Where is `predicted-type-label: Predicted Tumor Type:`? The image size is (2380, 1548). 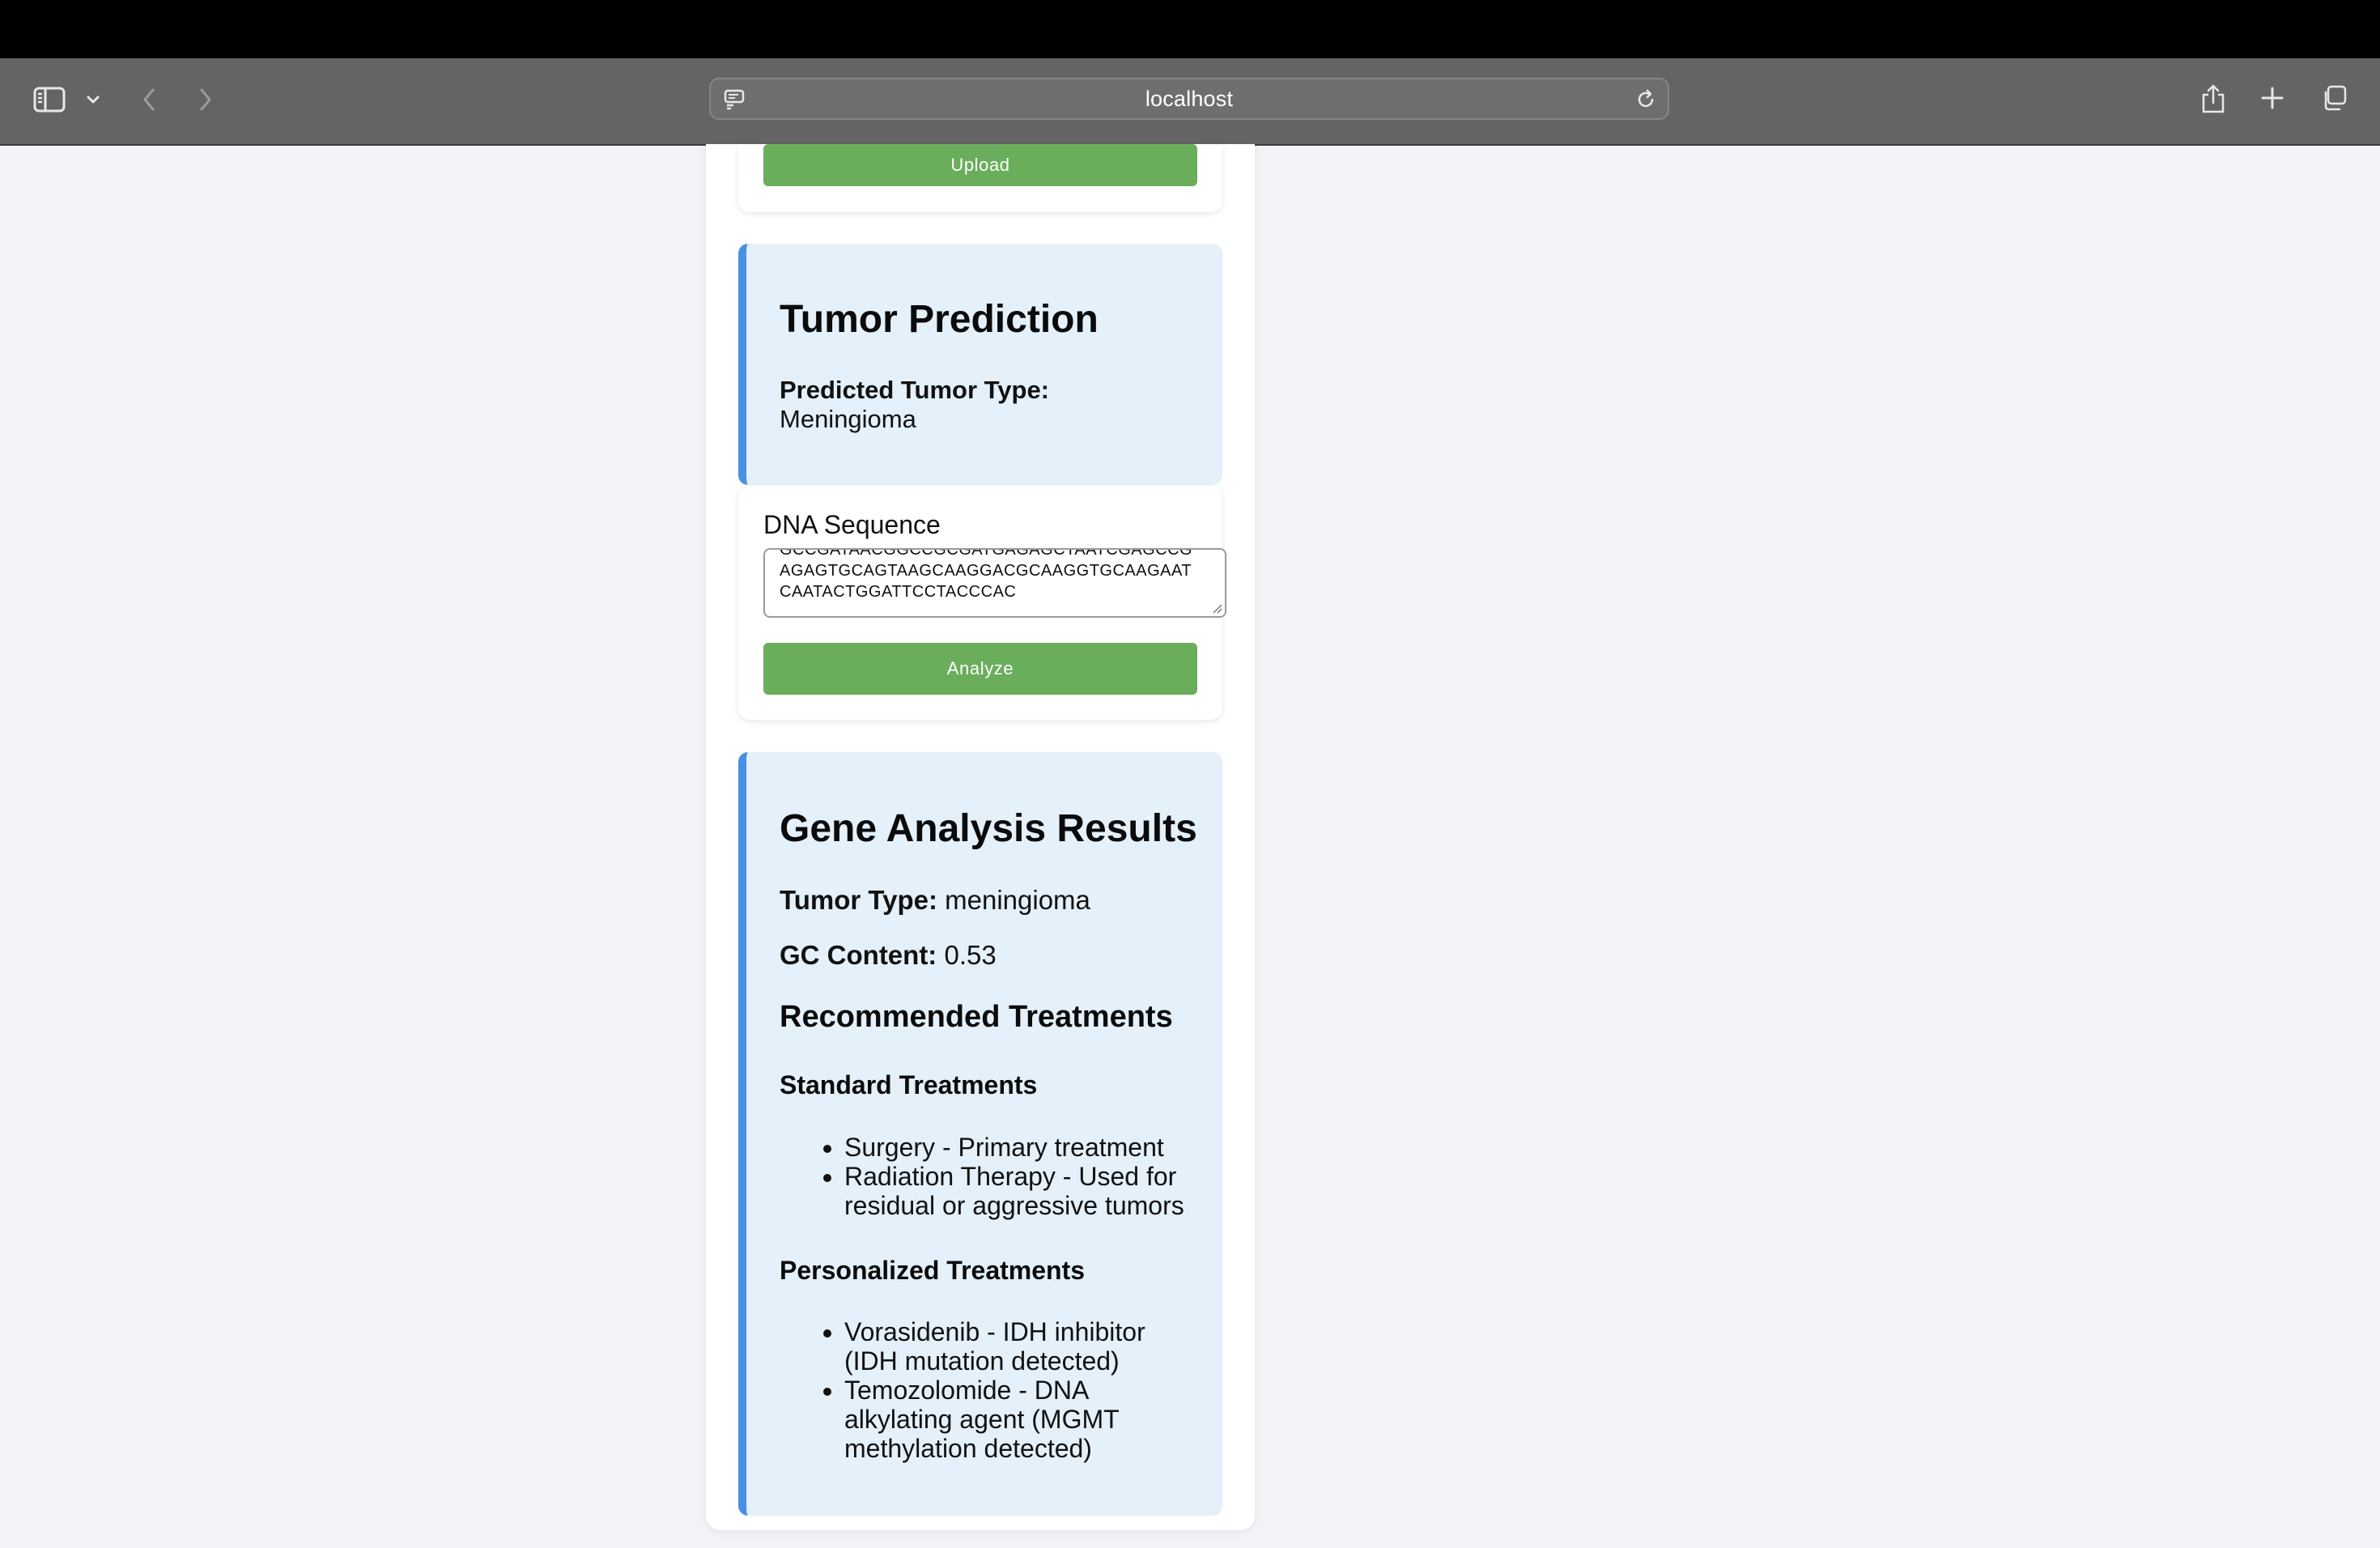
predicted-type-label: Predicted Tumor Type: is located at coordinates (915, 390).